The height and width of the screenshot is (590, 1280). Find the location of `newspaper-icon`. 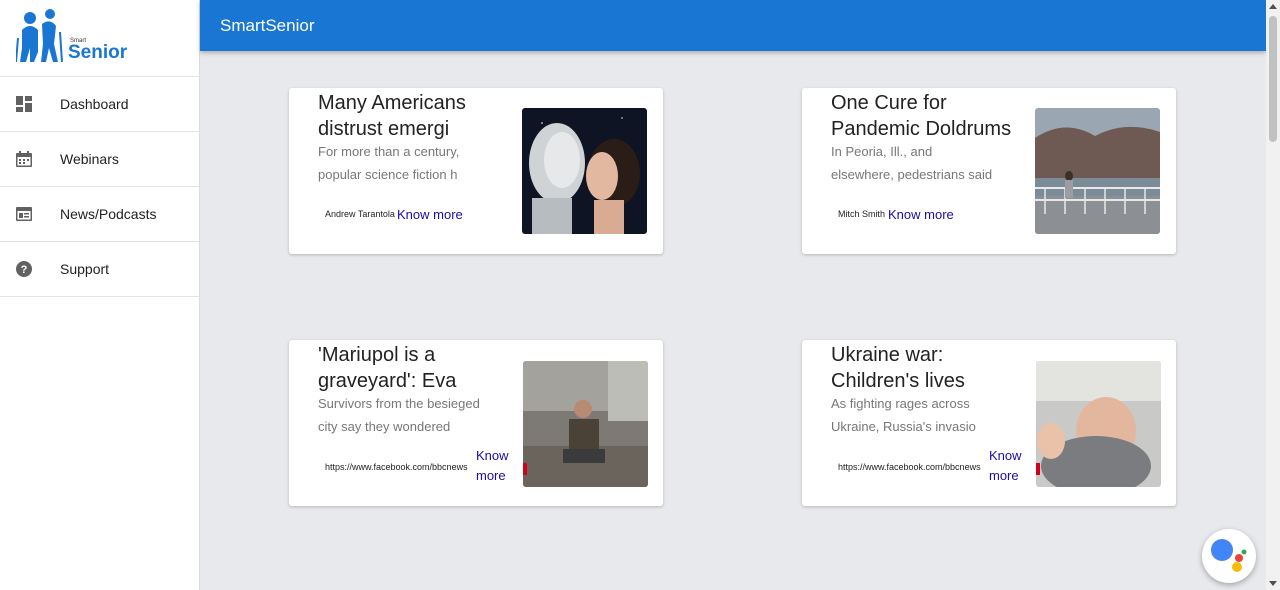

newspaper-icon is located at coordinates (24, 214).